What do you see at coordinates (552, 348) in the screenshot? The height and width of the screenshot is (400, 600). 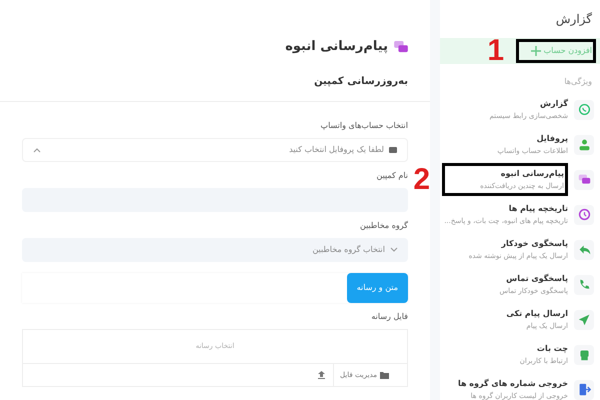 I see `item-title: چت بات` at bounding box center [552, 348].